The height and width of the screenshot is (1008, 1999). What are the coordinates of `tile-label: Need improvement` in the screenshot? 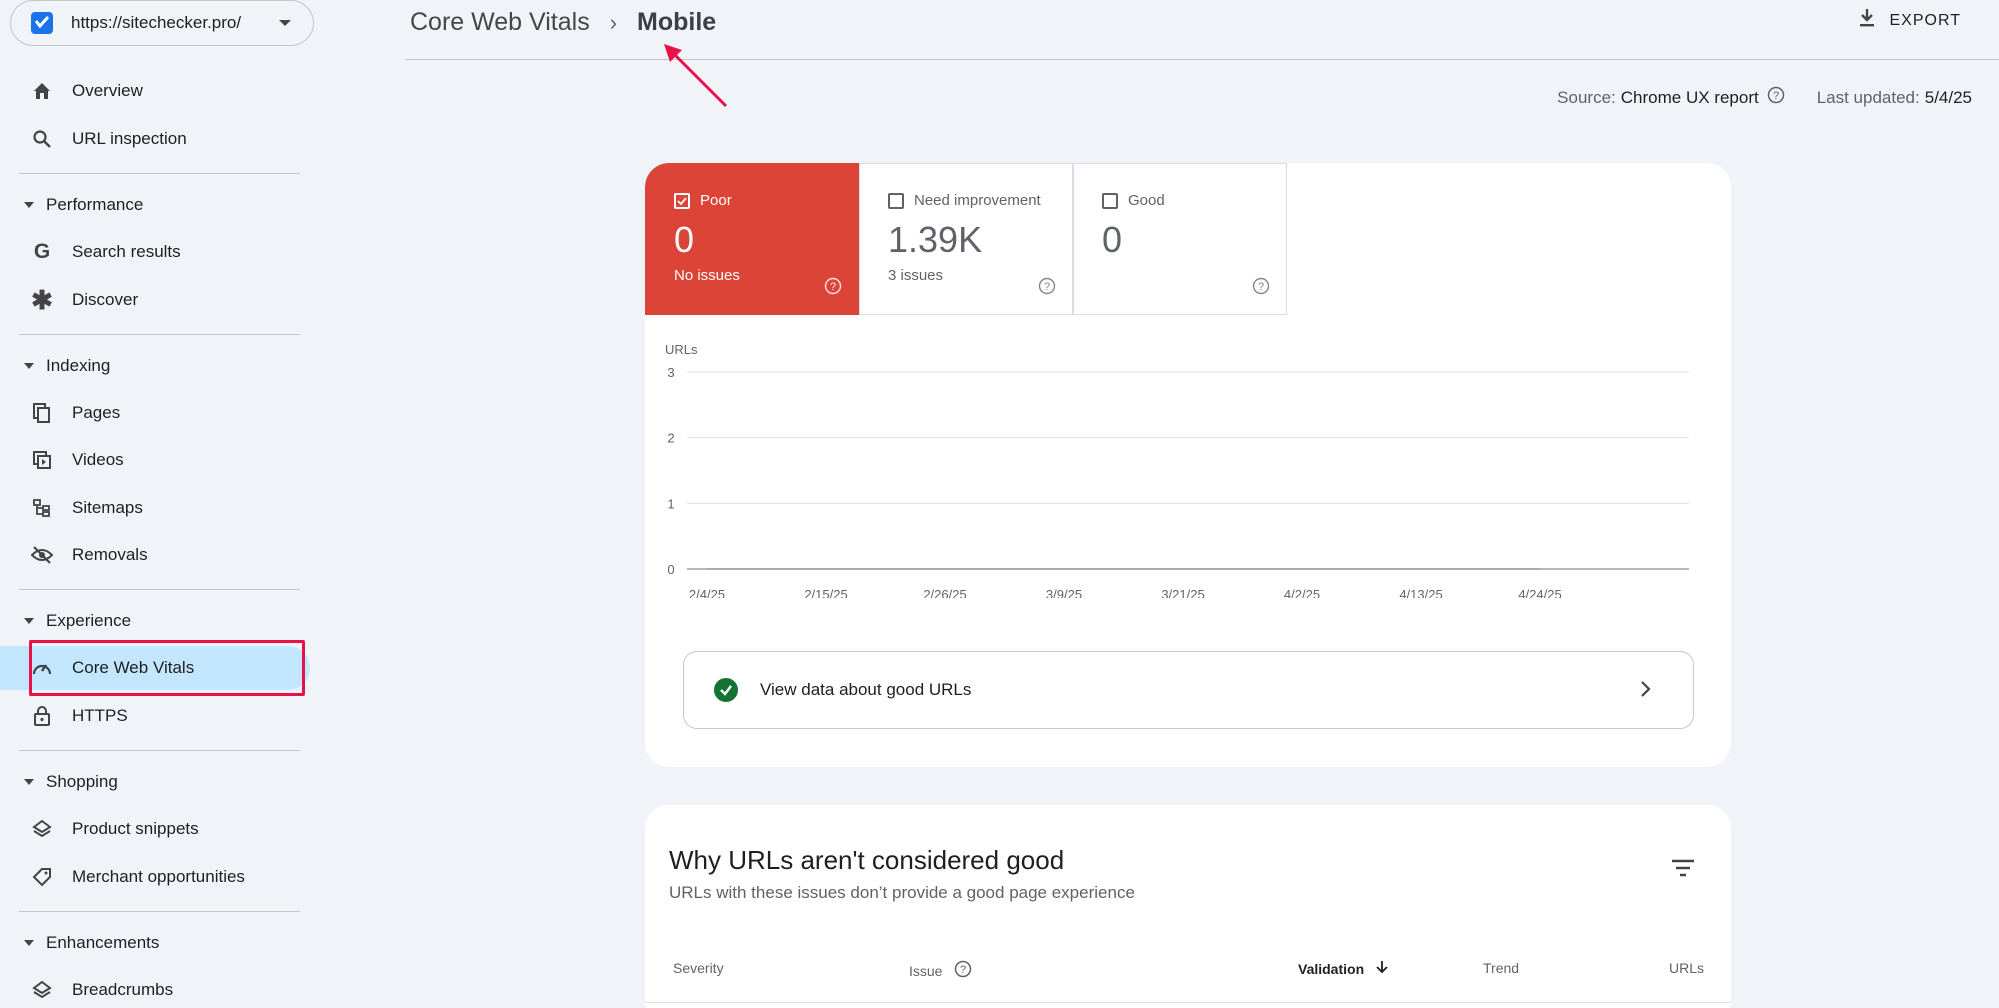 It's located at (977, 200).